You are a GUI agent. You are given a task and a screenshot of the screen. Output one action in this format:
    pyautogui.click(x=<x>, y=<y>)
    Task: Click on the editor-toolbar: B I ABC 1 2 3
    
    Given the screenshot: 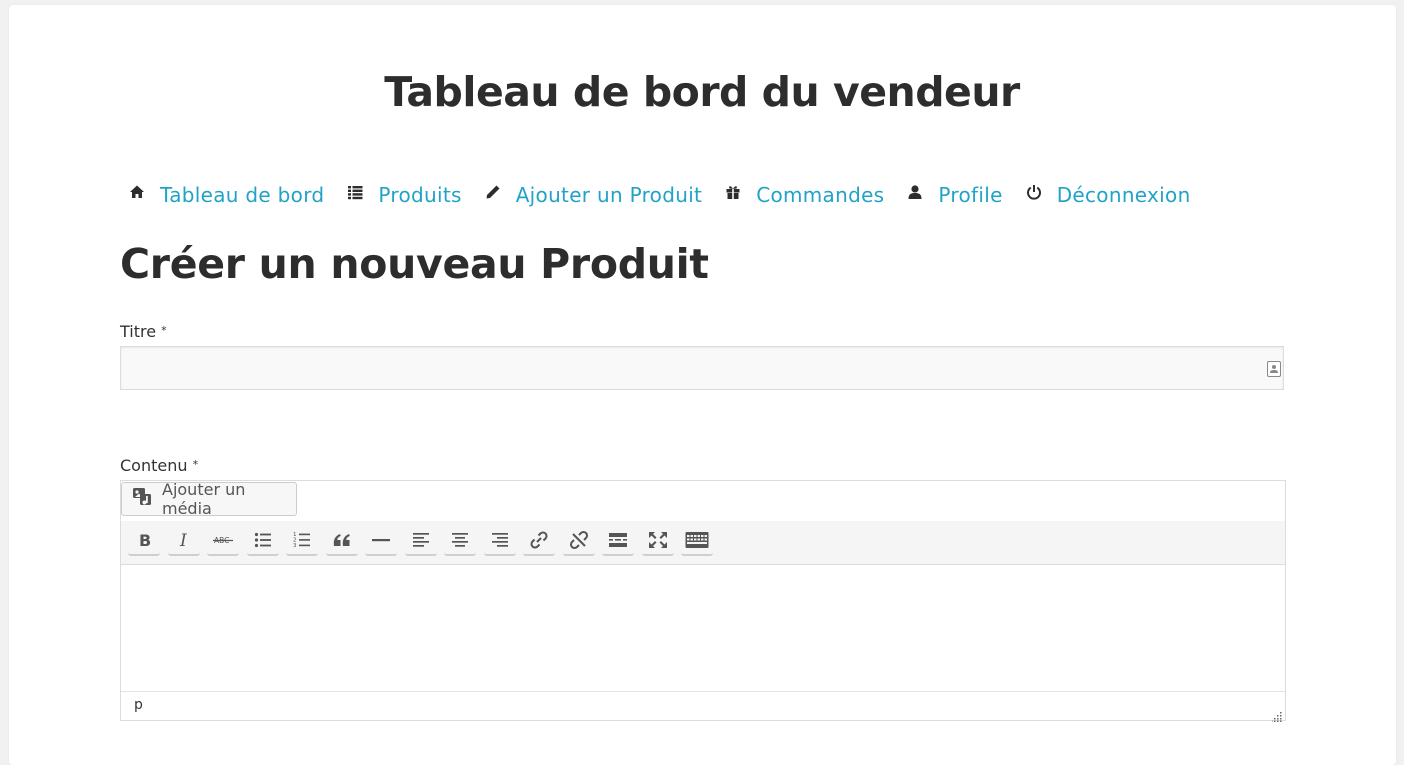 What is the action you would take?
    pyautogui.click(x=703, y=543)
    